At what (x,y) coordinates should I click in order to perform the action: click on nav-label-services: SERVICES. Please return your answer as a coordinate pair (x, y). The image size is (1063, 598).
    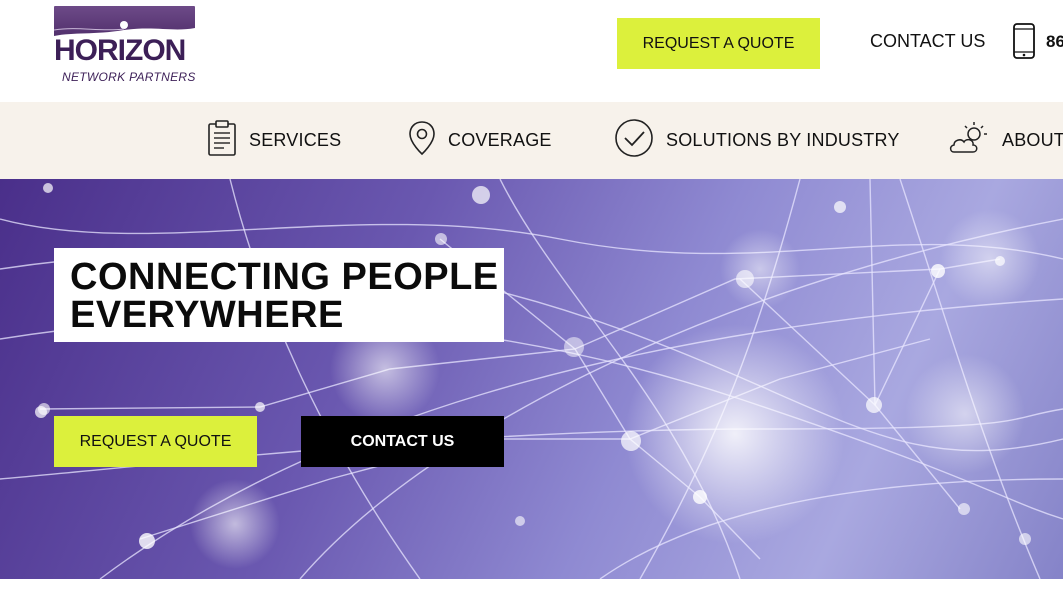
    Looking at the image, I should click on (295, 140).